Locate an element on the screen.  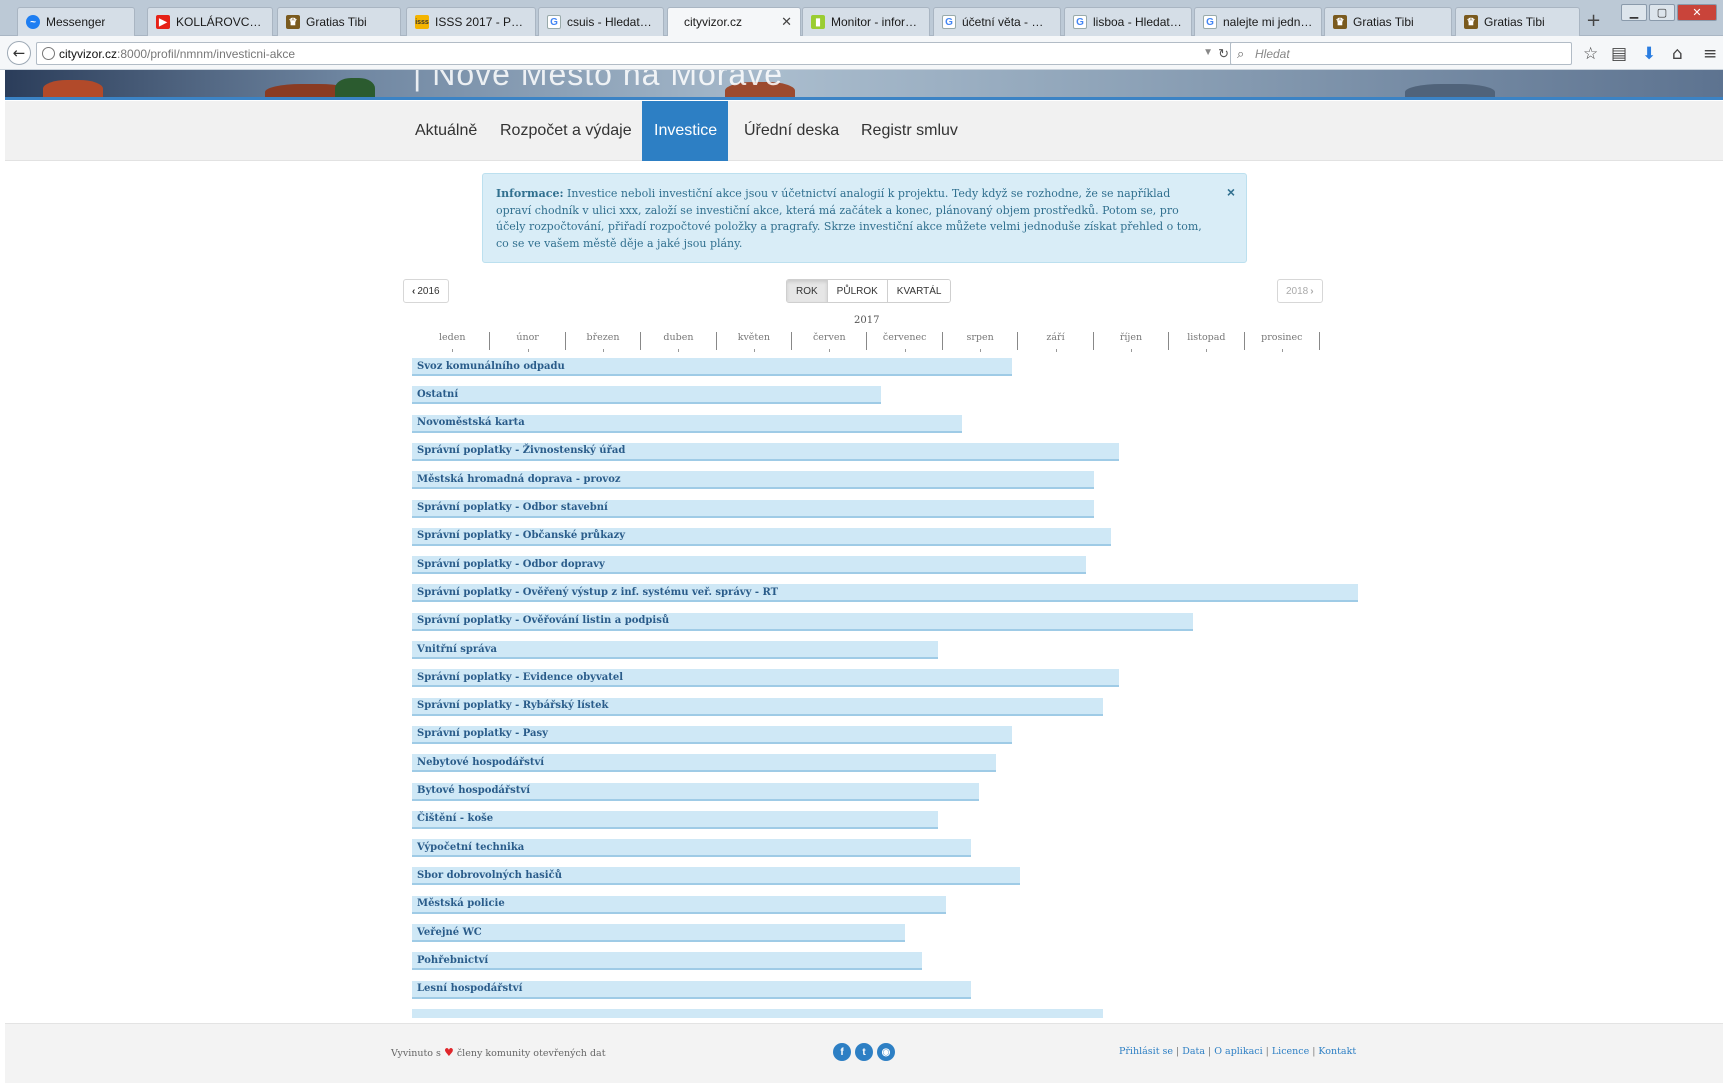
tab-gratias-3: ♛ Gratias Tibi is located at coordinates (1517, 21).